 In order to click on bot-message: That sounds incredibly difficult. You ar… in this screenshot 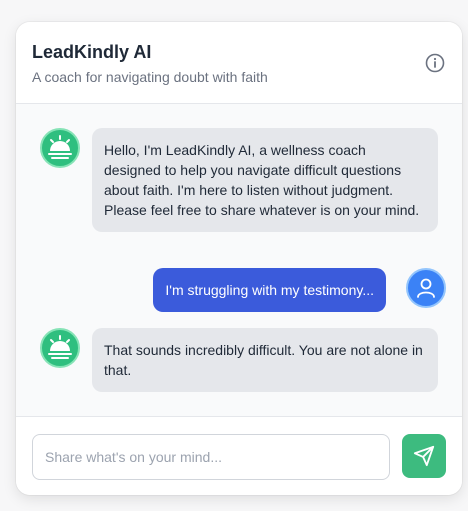, I will do `click(265, 360)`.